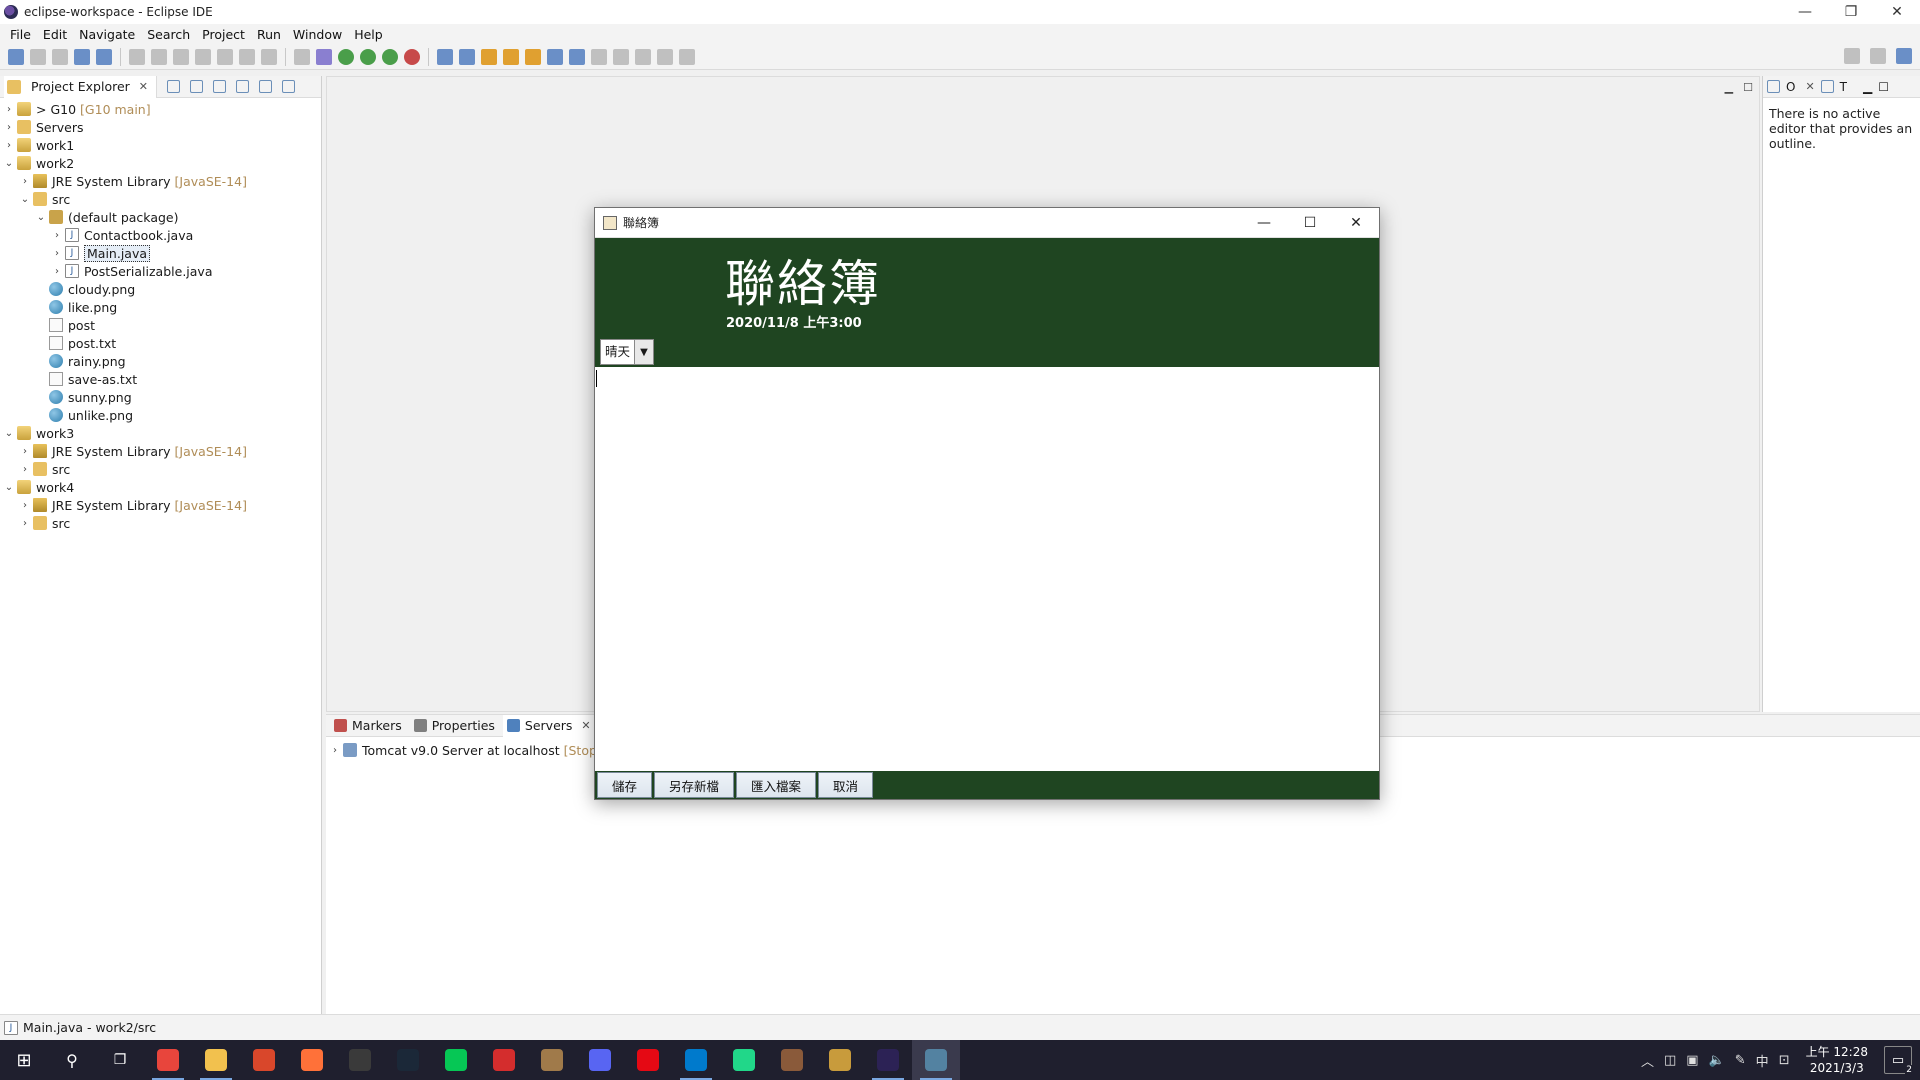  I want to click on tree-item: ⌄ src, so click(160, 199).